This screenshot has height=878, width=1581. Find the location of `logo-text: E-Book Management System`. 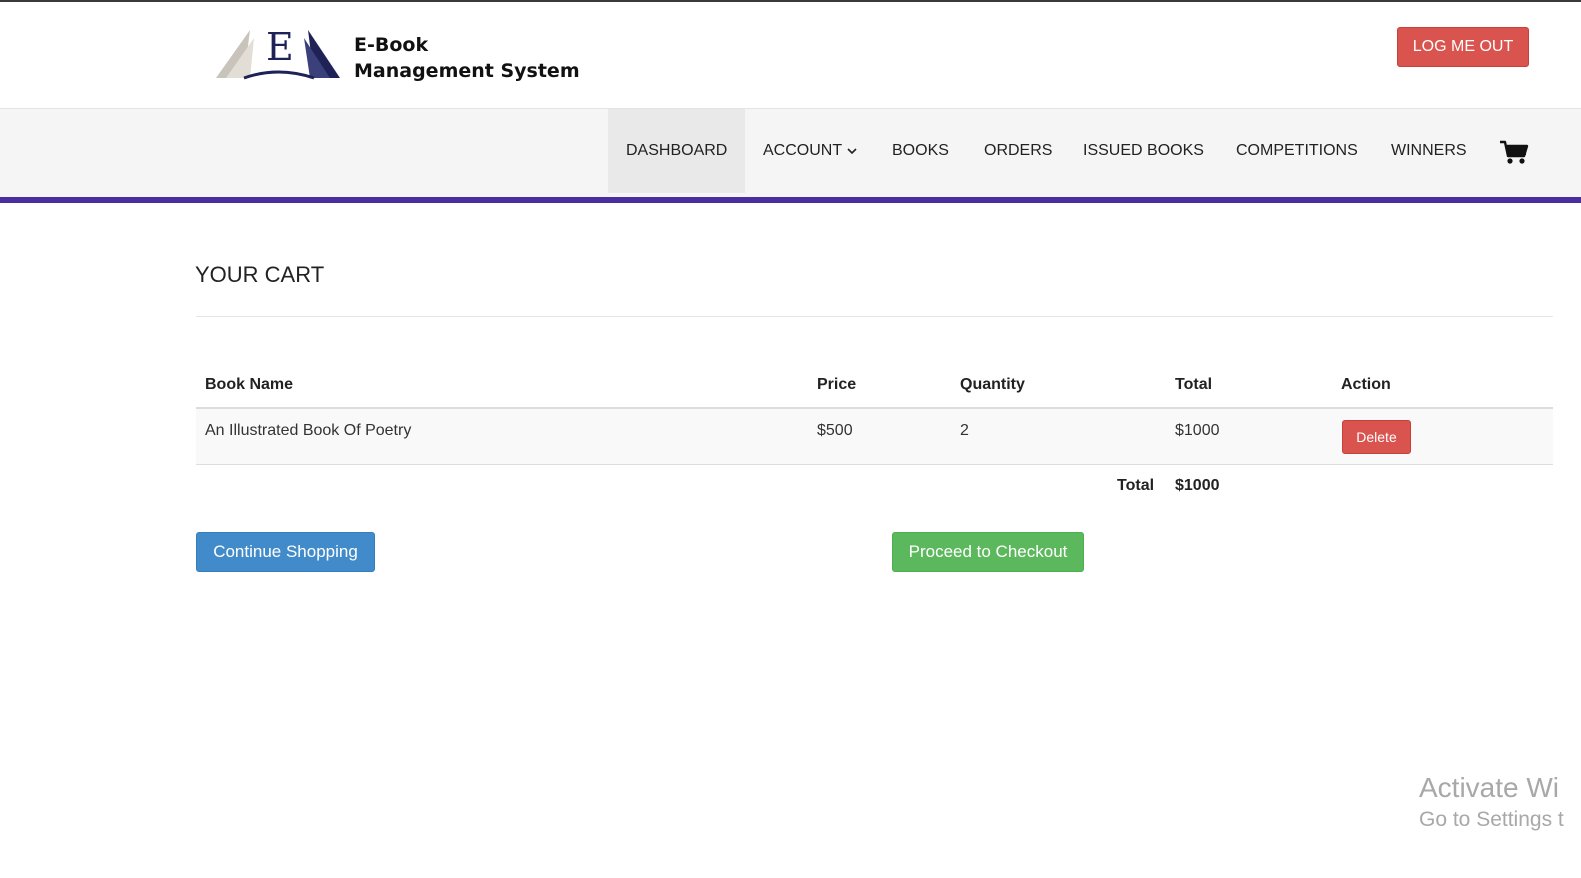

logo-text: E-Book Management System is located at coordinates (467, 58).